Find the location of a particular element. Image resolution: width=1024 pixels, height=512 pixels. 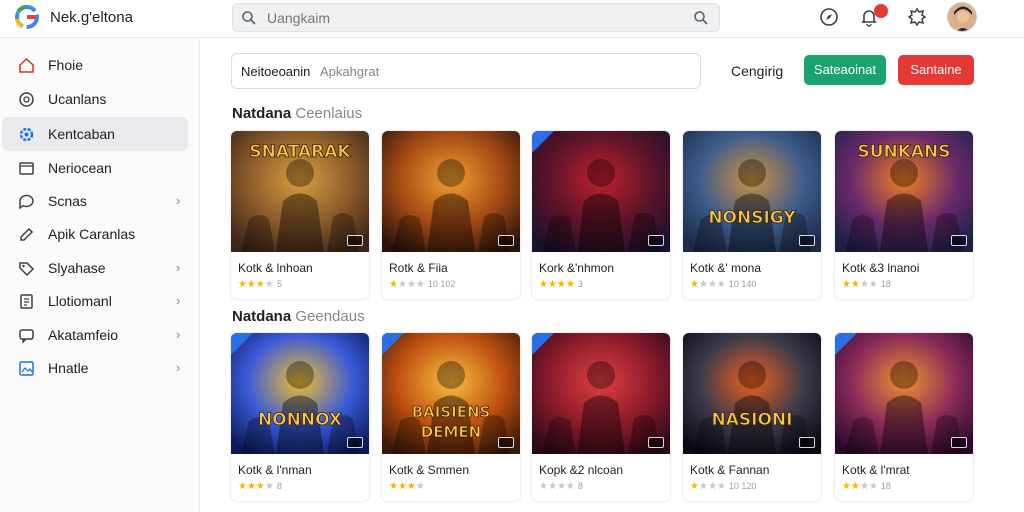

rating-meta: 3 is located at coordinates (580, 284).